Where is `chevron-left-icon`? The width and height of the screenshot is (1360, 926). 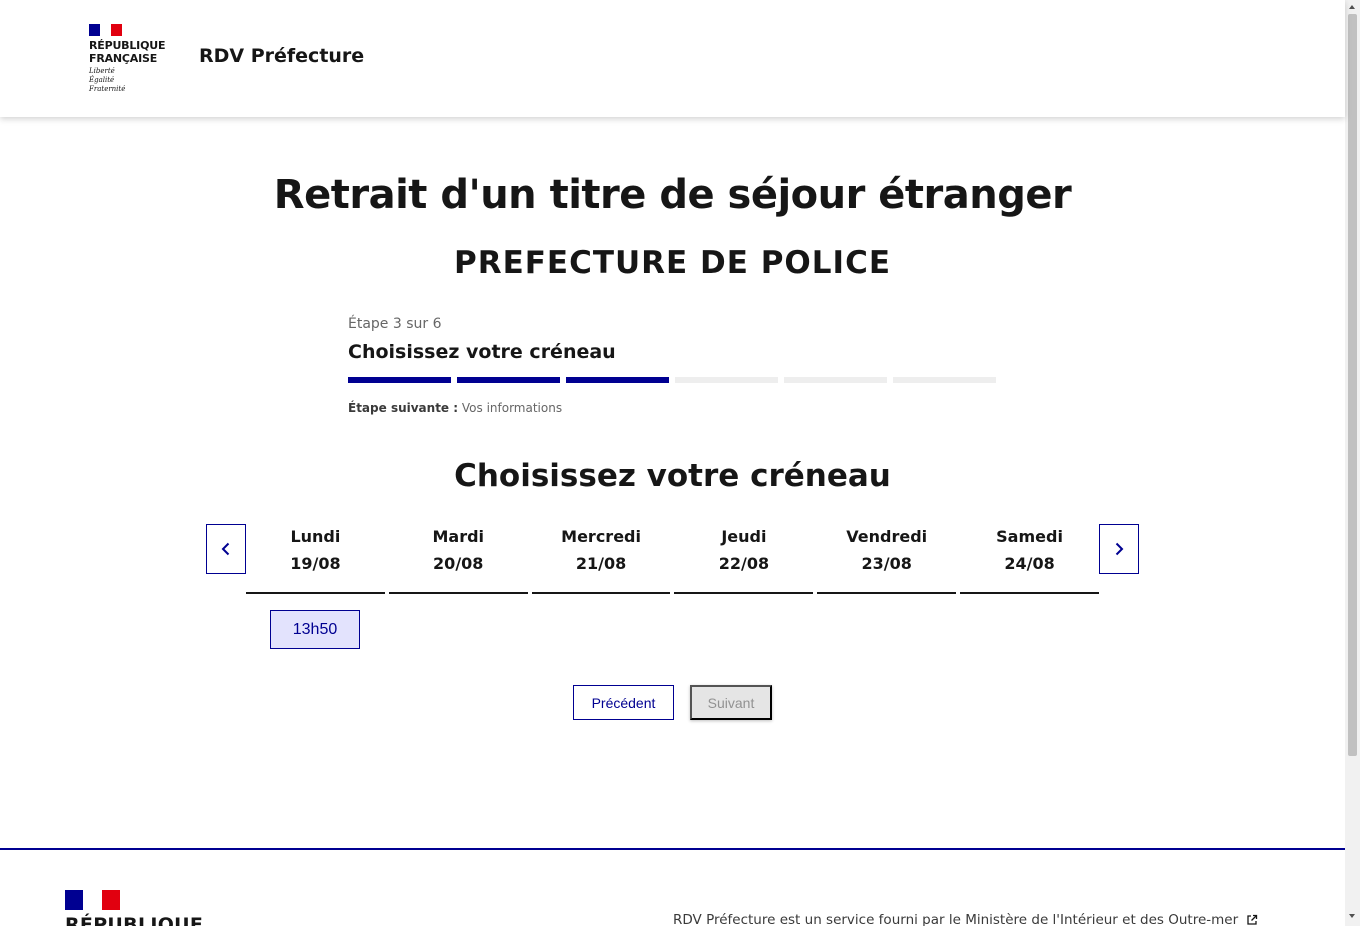
chevron-left-icon is located at coordinates (225, 549).